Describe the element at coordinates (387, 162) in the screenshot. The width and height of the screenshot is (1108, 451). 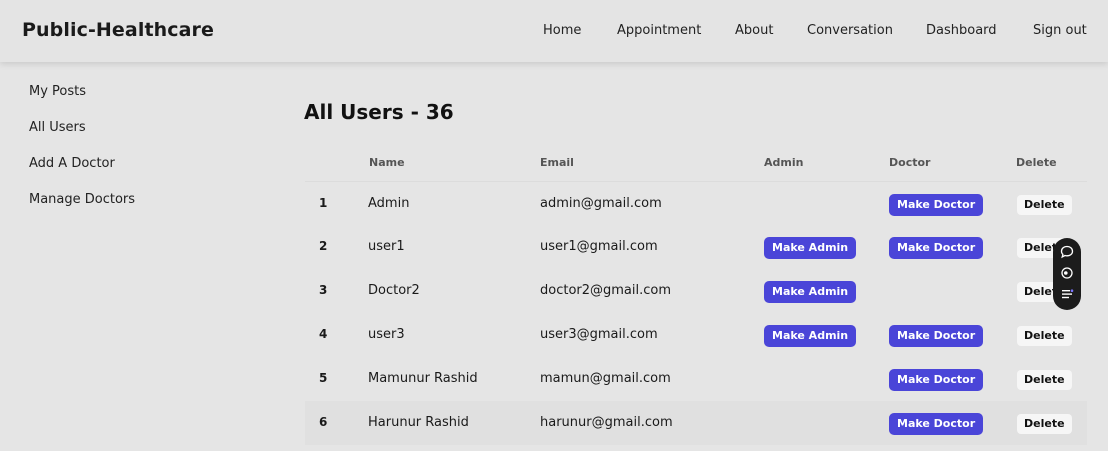
I see `column-header-name: Name` at that location.